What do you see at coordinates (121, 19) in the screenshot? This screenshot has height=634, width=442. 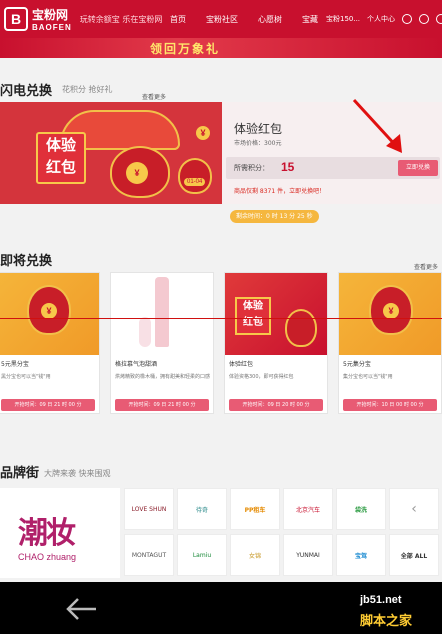 I see `site-slogan: 玩转余额宝 乐在宝粉网` at bounding box center [121, 19].